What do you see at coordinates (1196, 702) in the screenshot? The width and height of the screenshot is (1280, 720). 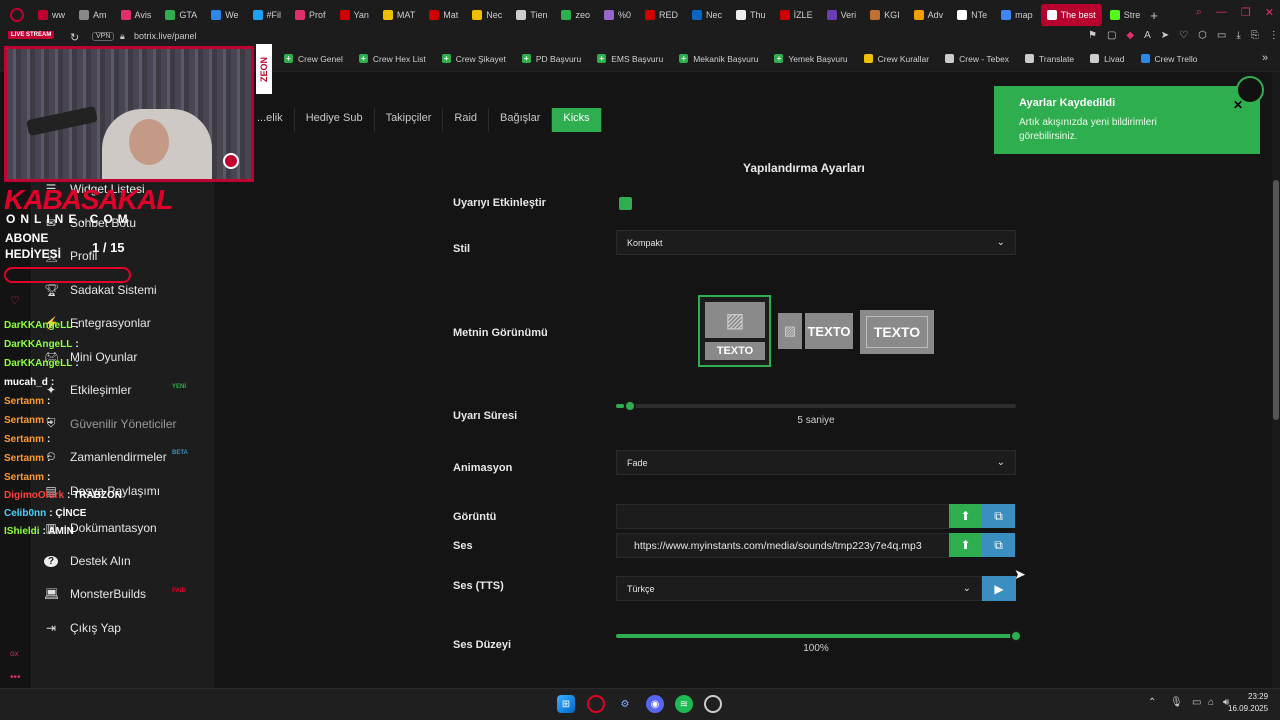 I see `display-tray-icon: ▭` at bounding box center [1196, 702].